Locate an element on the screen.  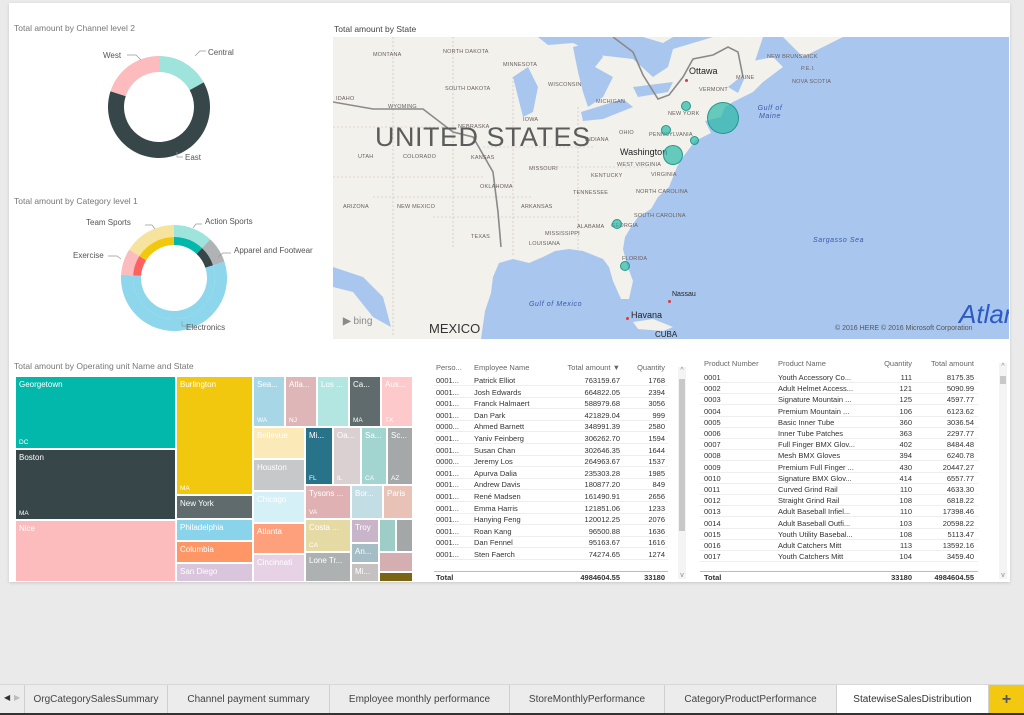
treemap-tile: Nice is located at coordinates (95, 551).